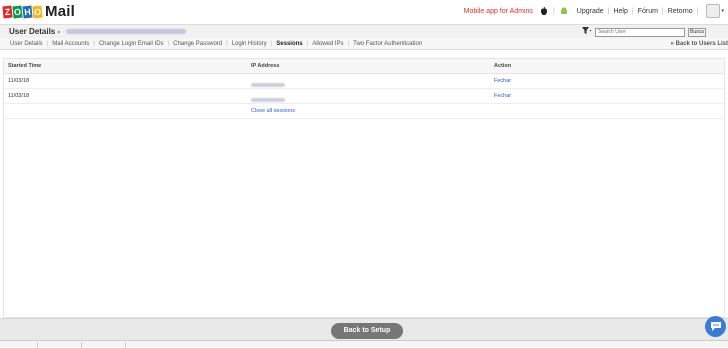 Image resolution: width=728 pixels, height=348 pixels. I want to click on logo-letter-o2: O, so click(37, 11).